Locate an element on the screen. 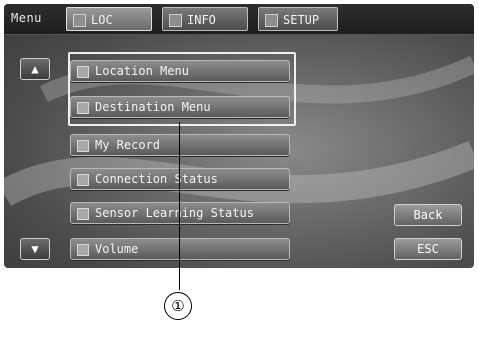 The width and height of the screenshot is (479, 340). back-button: Back is located at coordinates (428, 215).